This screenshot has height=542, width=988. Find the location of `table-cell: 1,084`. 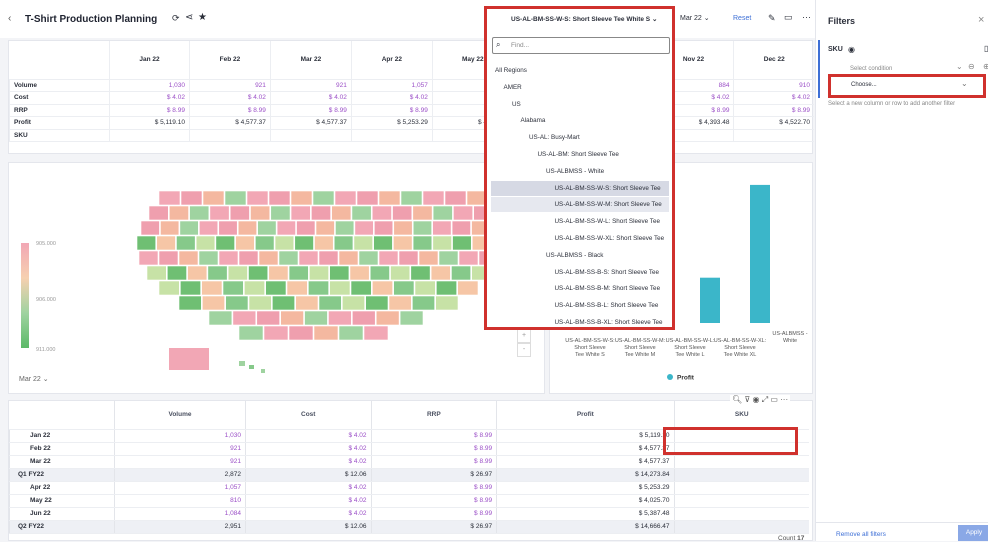

table-cell: 1,084 is located at coordinates (180, 514).